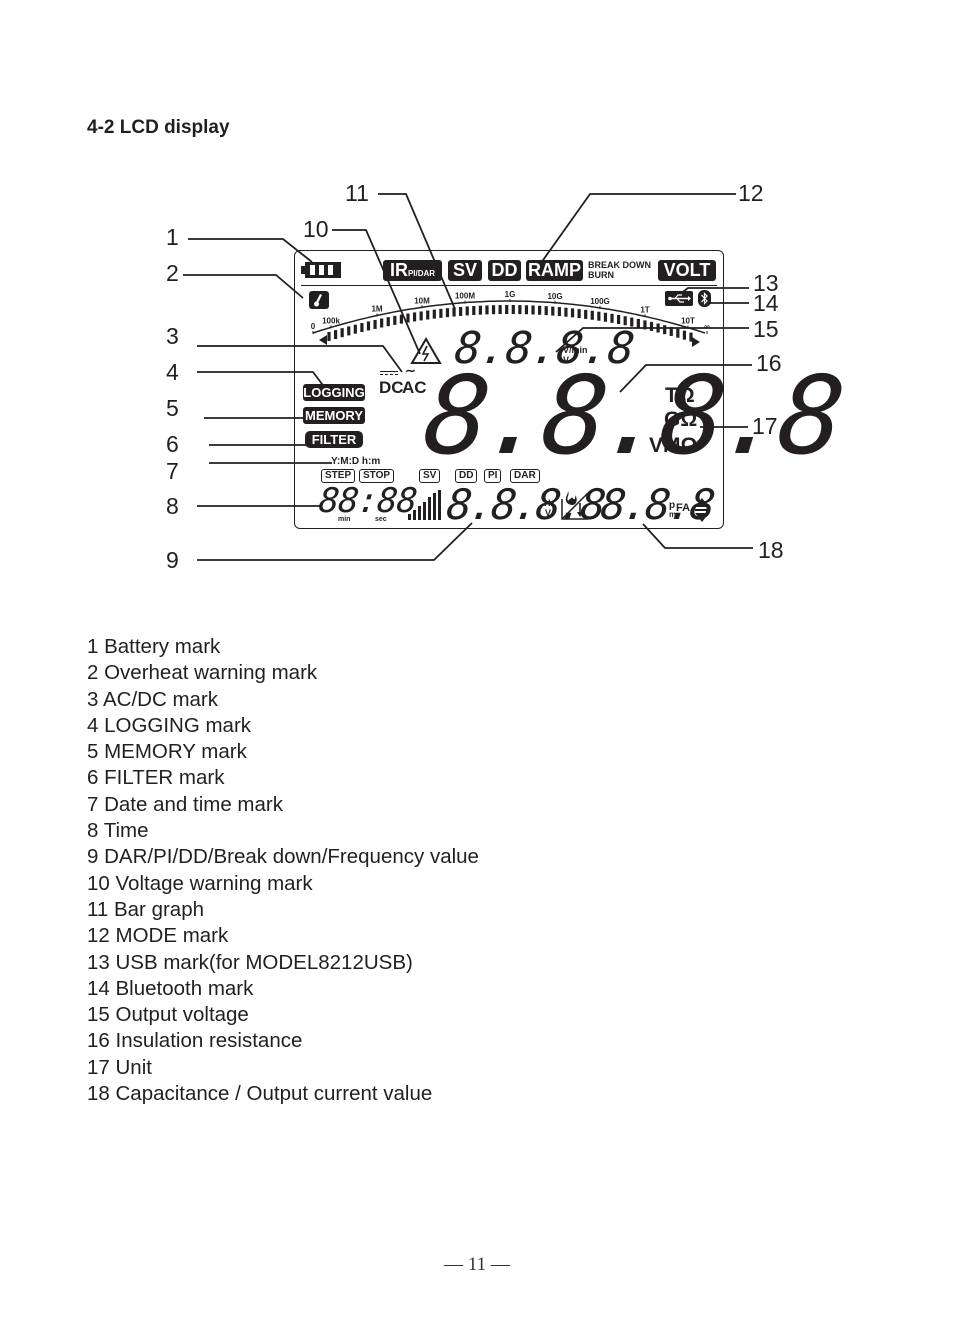 The height and width of the screenshot is (1339, 954). What do you see at coordinates (554, 296) in the screenshot?
I see `bar-graph-scale-label: 10G` at bounding box center [554, 296].